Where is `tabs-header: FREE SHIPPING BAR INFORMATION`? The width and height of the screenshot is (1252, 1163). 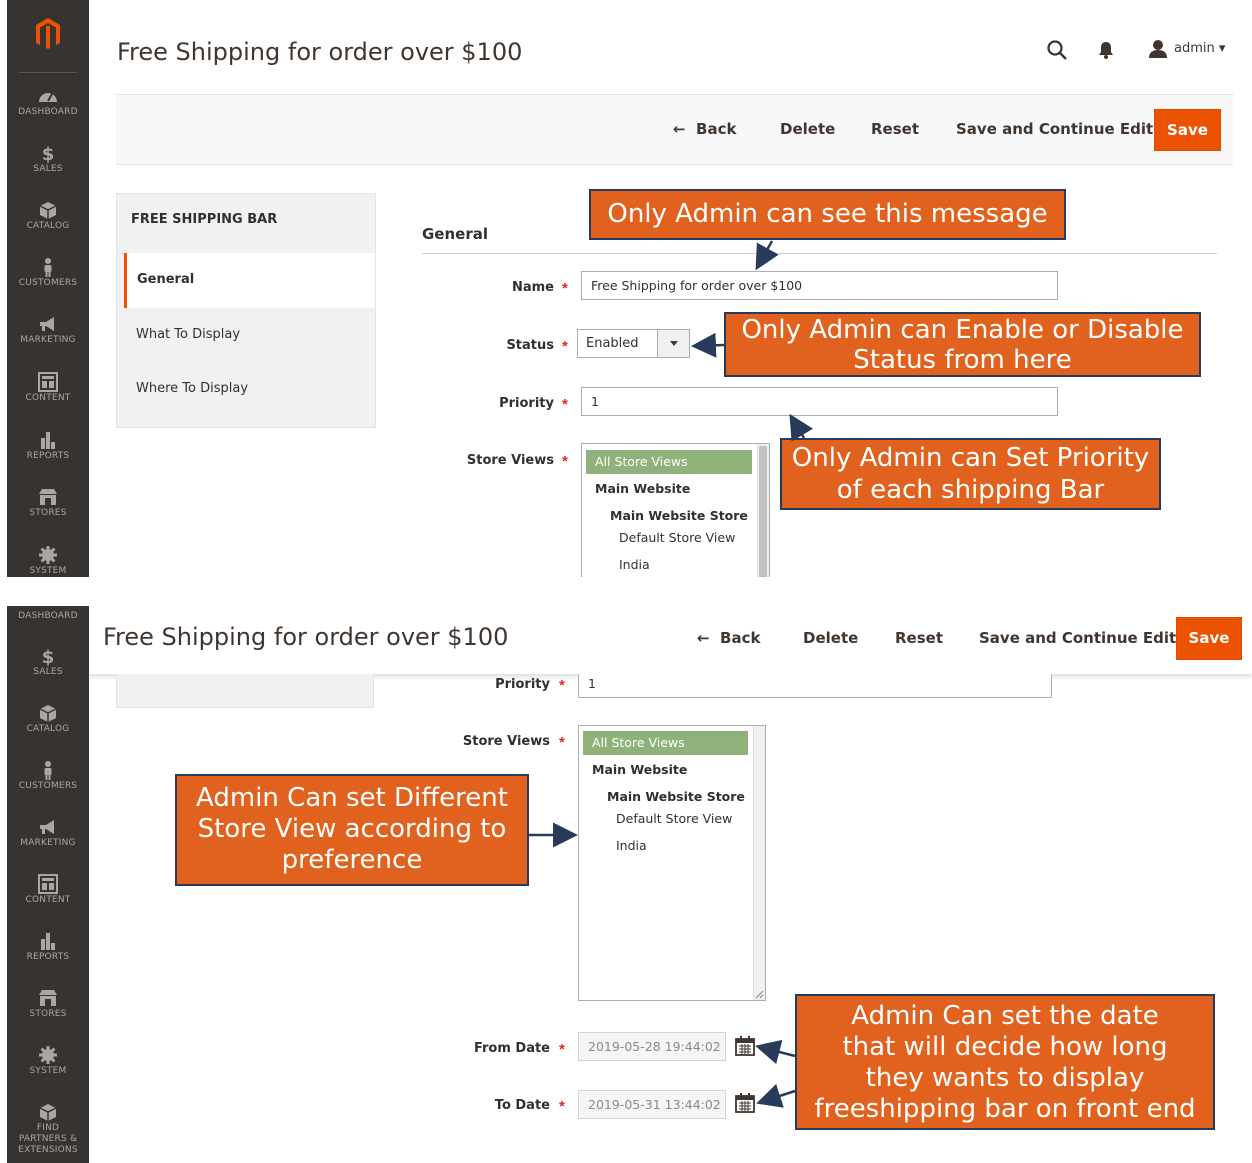
tabs-header: FREE SHIPPING BAR INFORMATION is located at coordinates (246, 236).